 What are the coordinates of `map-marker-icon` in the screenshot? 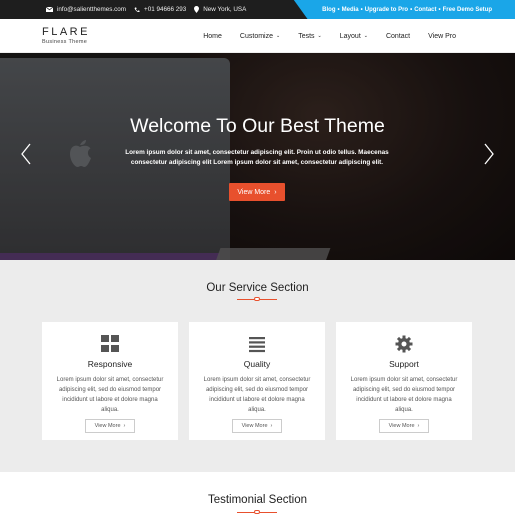 It's located at (197, 9).